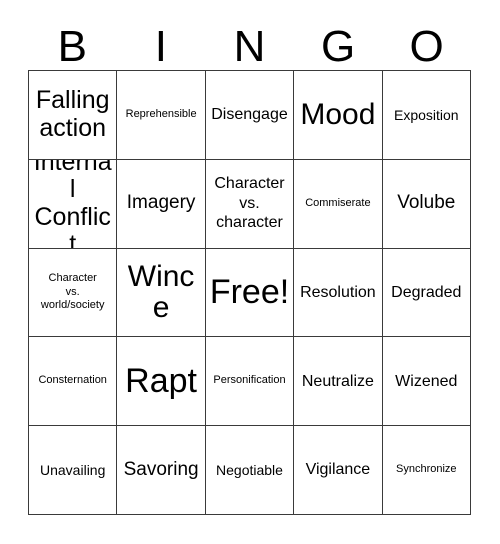 This screenshot has height=544, width=500. I want to click on bingo-cell: Disengage, so click(250, 115).